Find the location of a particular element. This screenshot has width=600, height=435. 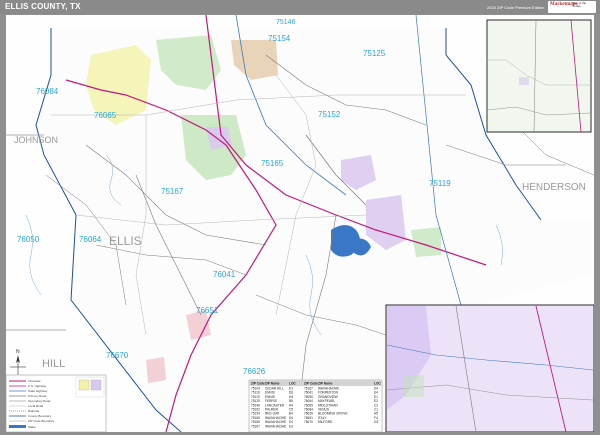

table-cell: E3 is located at coordinates (291, 426).